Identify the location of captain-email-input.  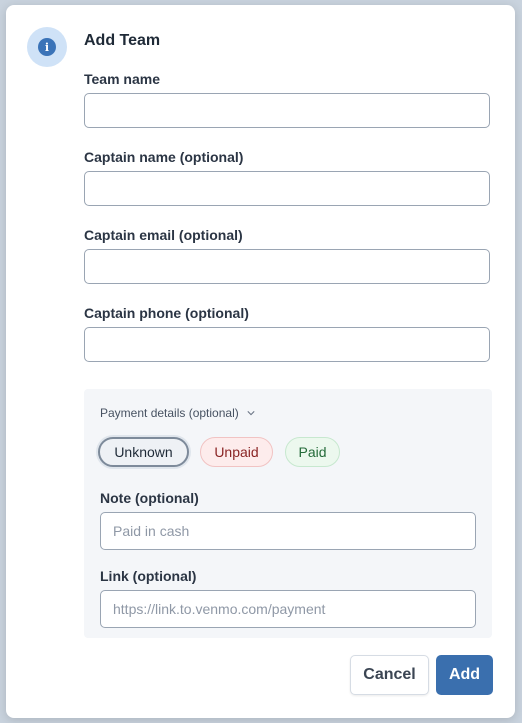
(287, 266).